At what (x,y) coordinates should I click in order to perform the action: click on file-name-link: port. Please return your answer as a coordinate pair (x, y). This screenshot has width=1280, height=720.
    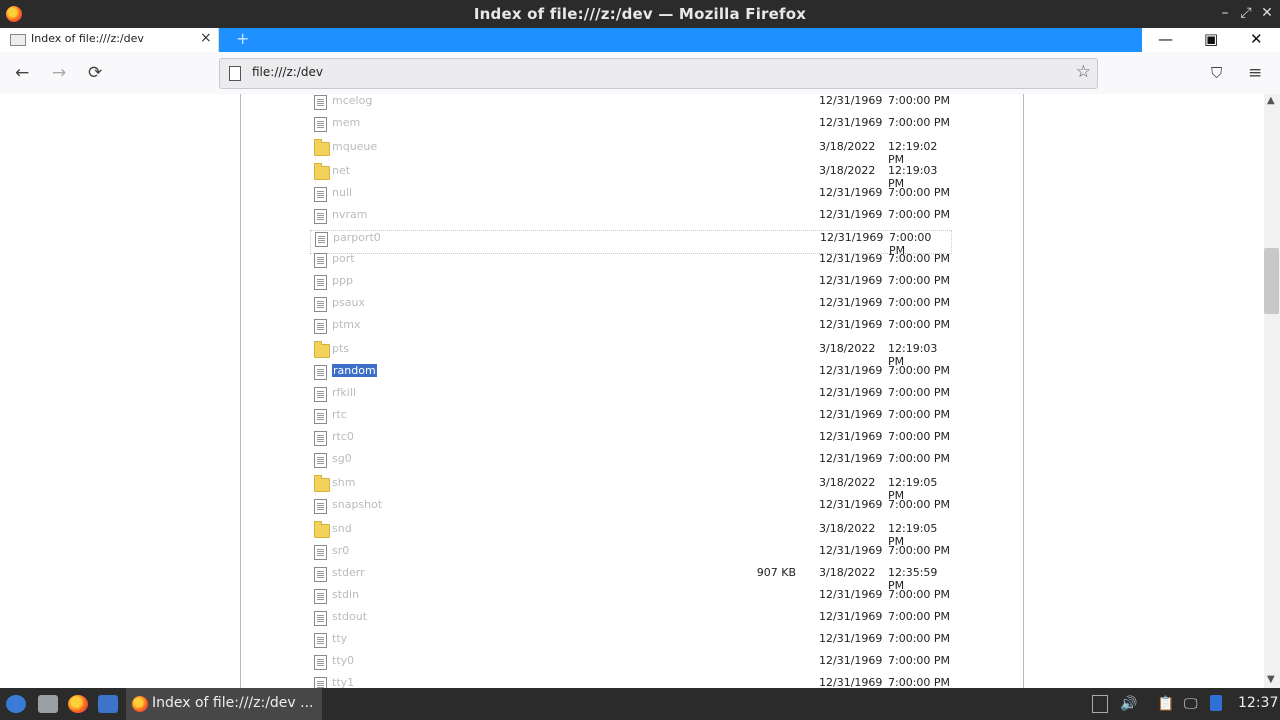
    Looking at the image, I should click on (343, 258).